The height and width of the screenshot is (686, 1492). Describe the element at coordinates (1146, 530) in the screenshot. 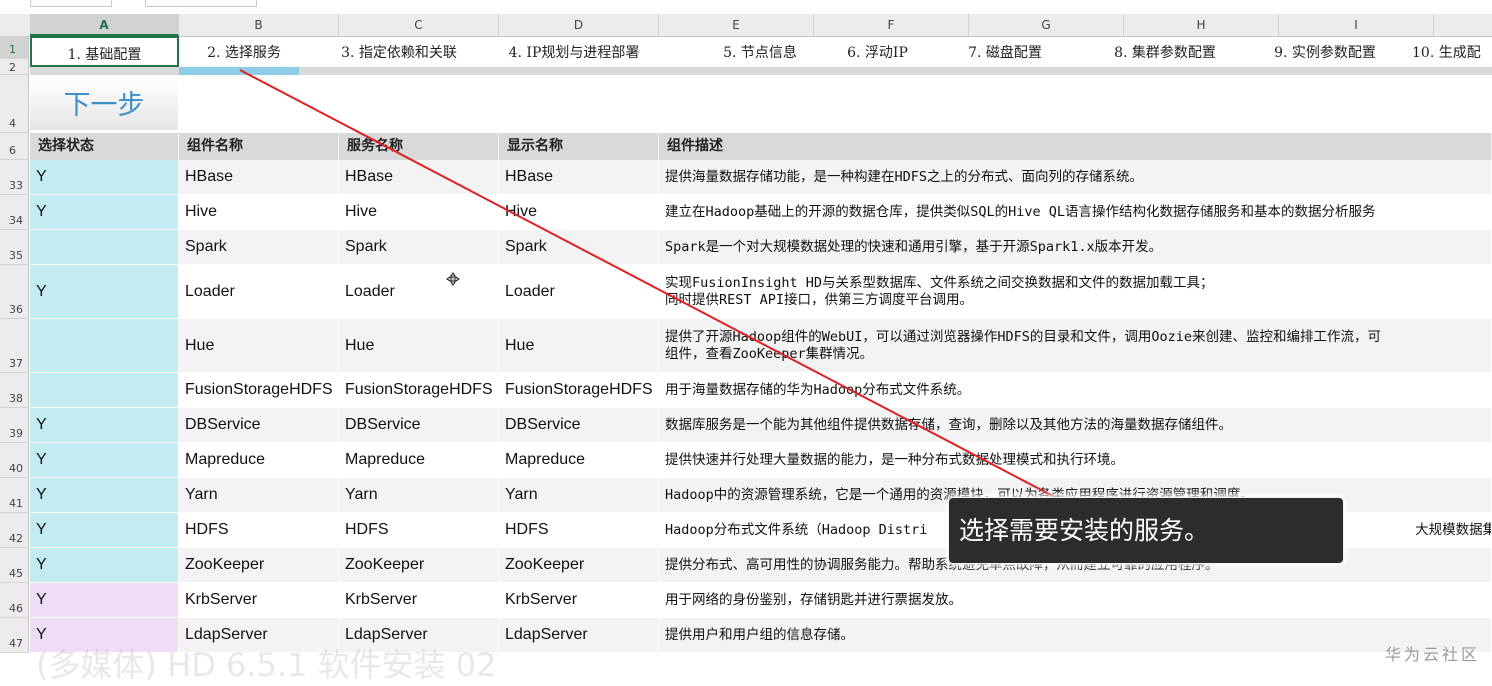

I see `instruction-tooltip: 选择需要安装的服务。` at that location.